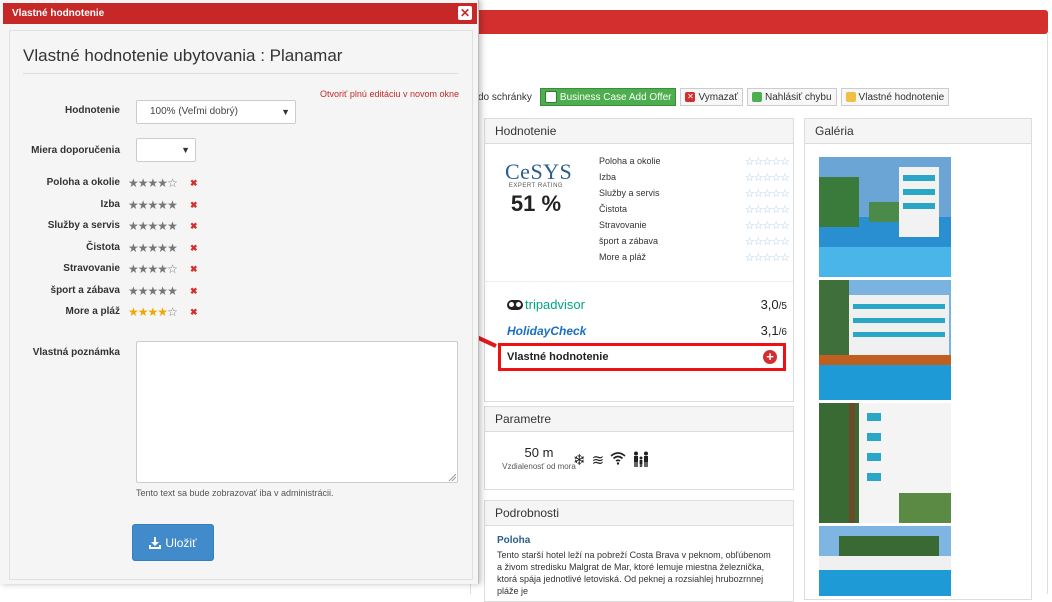 Image resolution: width=1052 pixels, height=602 pixels. Describe the element at coordinates (240, 13) in the screenshot. I see `modal-title-bar: Vlastné hodnotenie ✕` at that location.